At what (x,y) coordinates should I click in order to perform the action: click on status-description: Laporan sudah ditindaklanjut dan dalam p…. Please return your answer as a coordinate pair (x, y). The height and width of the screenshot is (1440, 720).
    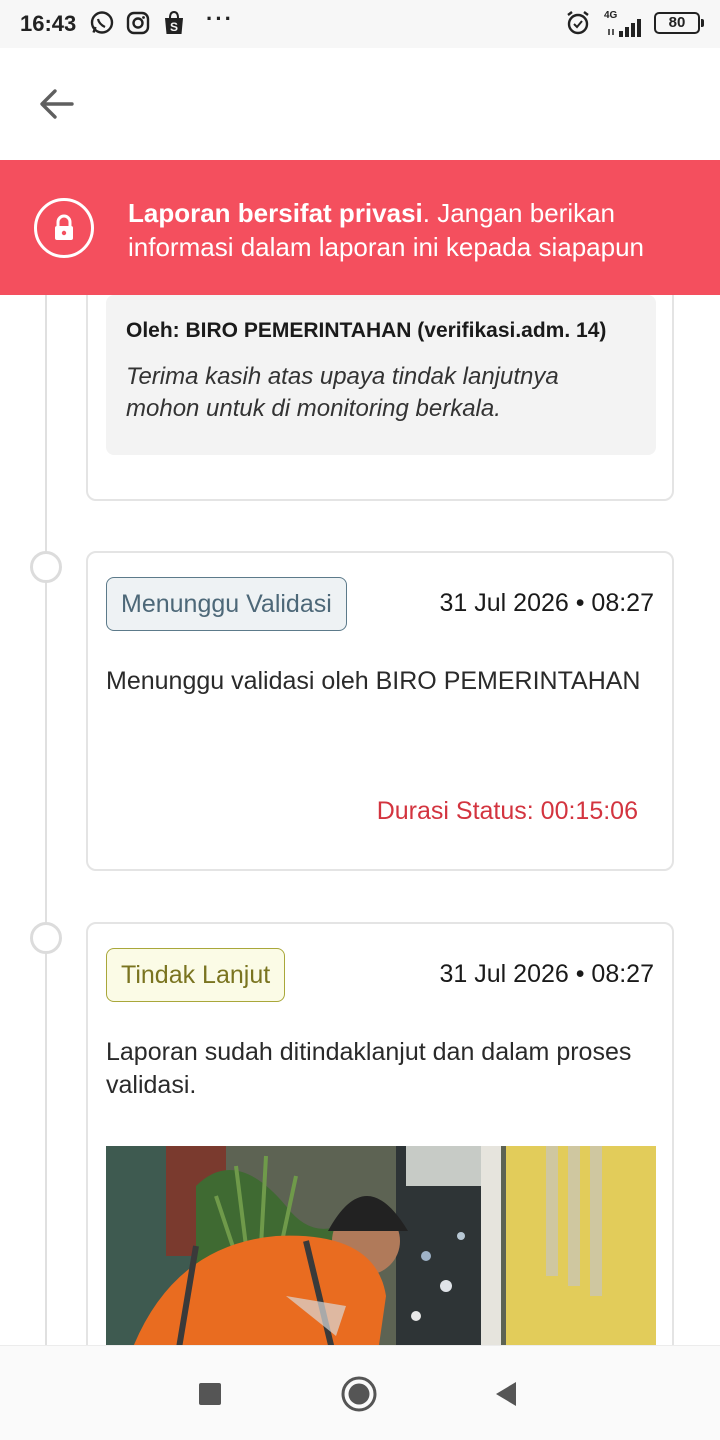
    Looking at the image, I should click on (369, 1068).